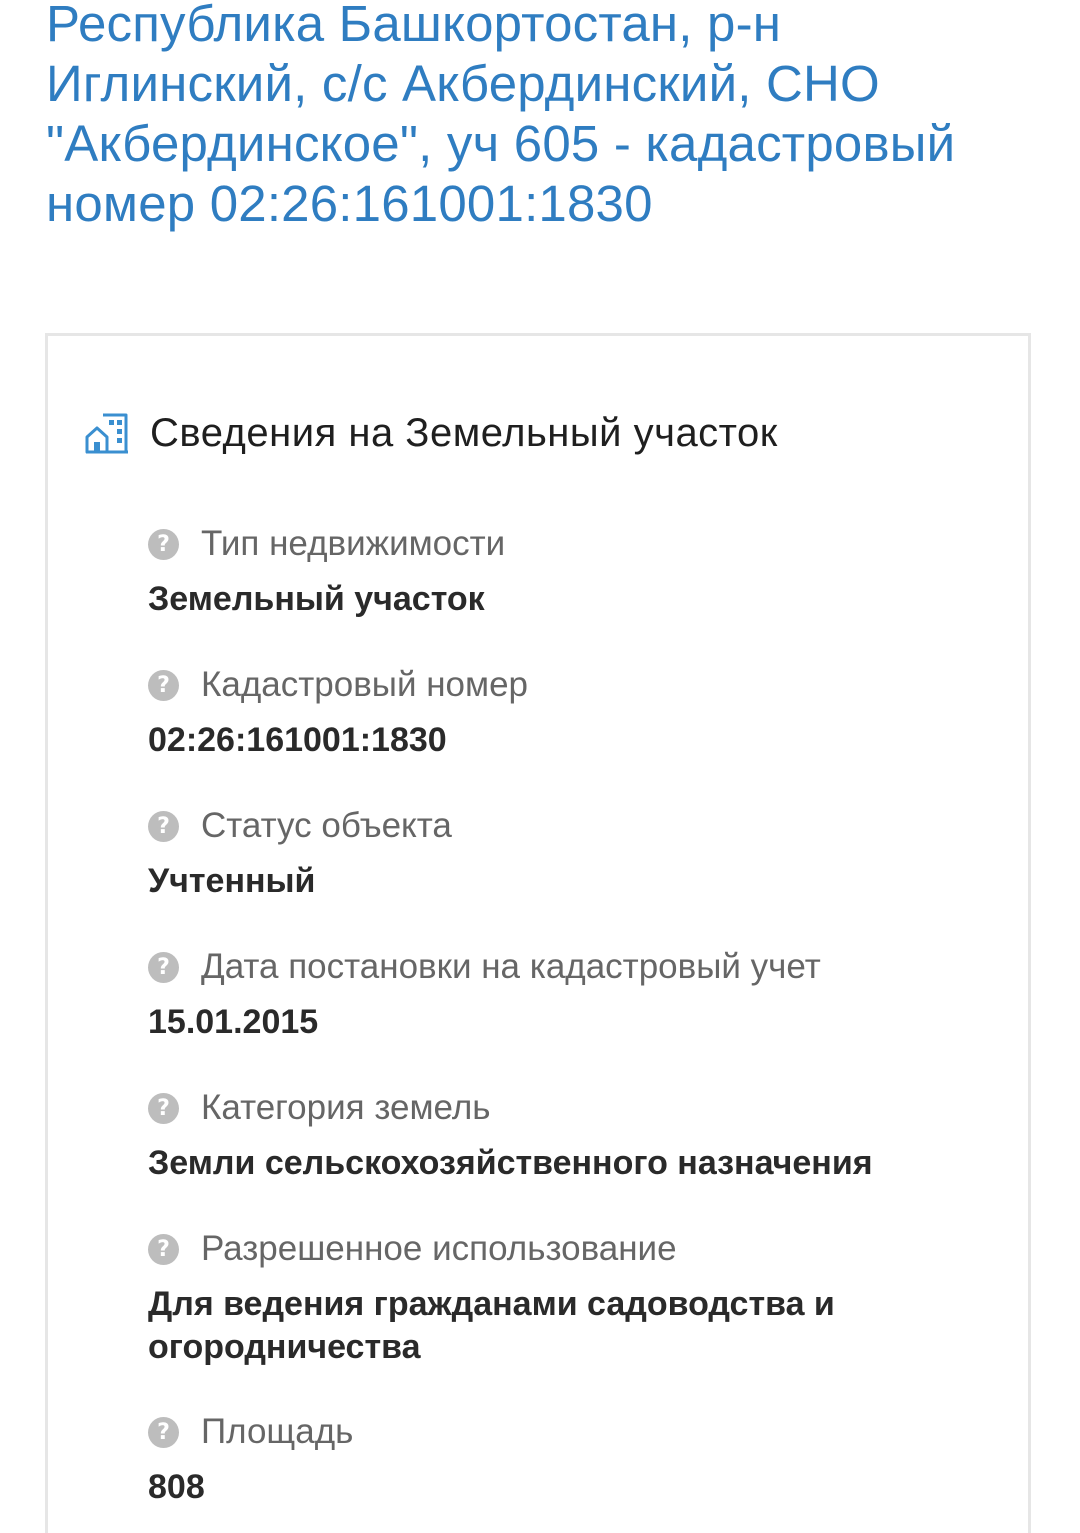 Image resolution: width=1080 pixels, height=1533 pixels. I want to click on field-label: Тип недвижимости, so click(353, 543).